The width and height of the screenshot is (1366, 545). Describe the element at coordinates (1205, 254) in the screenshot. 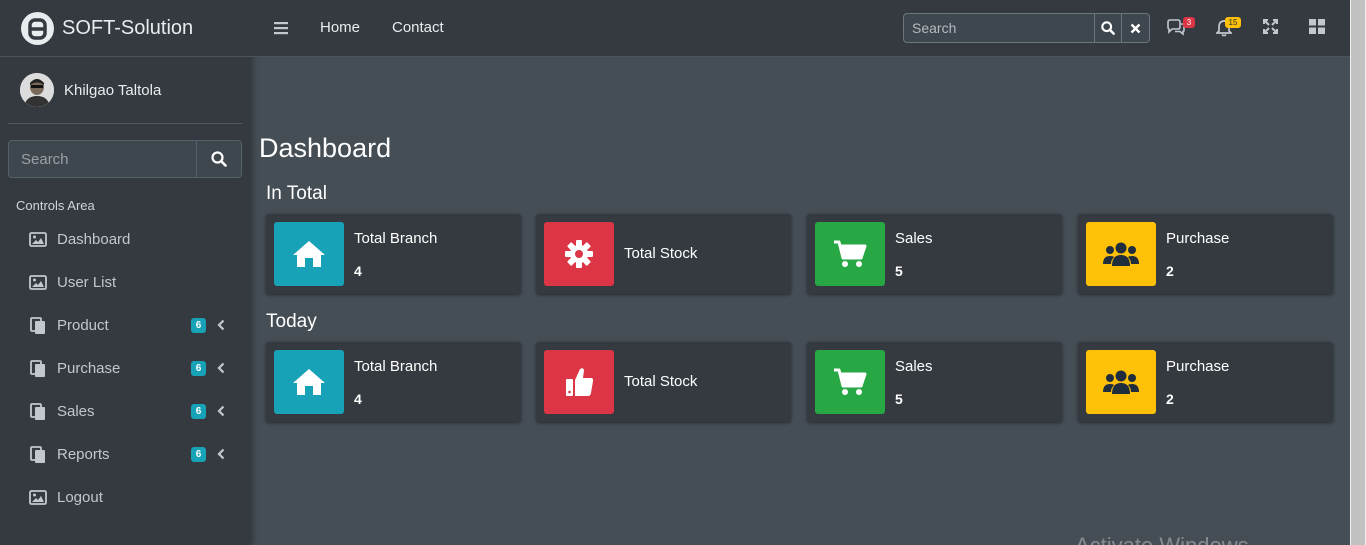

I see `info-box-purchase: Purchase 2` at that location.